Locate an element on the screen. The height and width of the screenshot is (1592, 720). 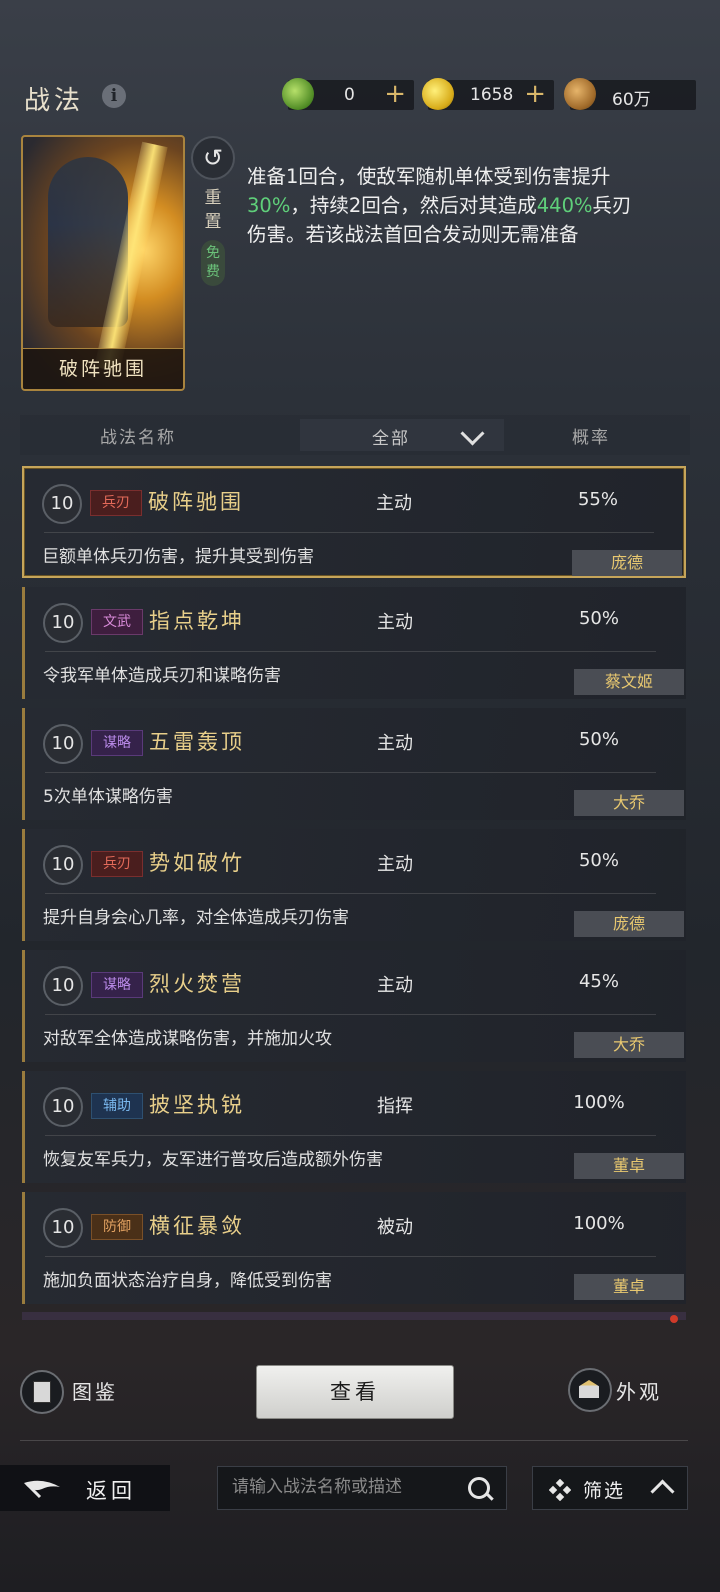
gold-resource: 1658 + is located at coordinates (488, 94).